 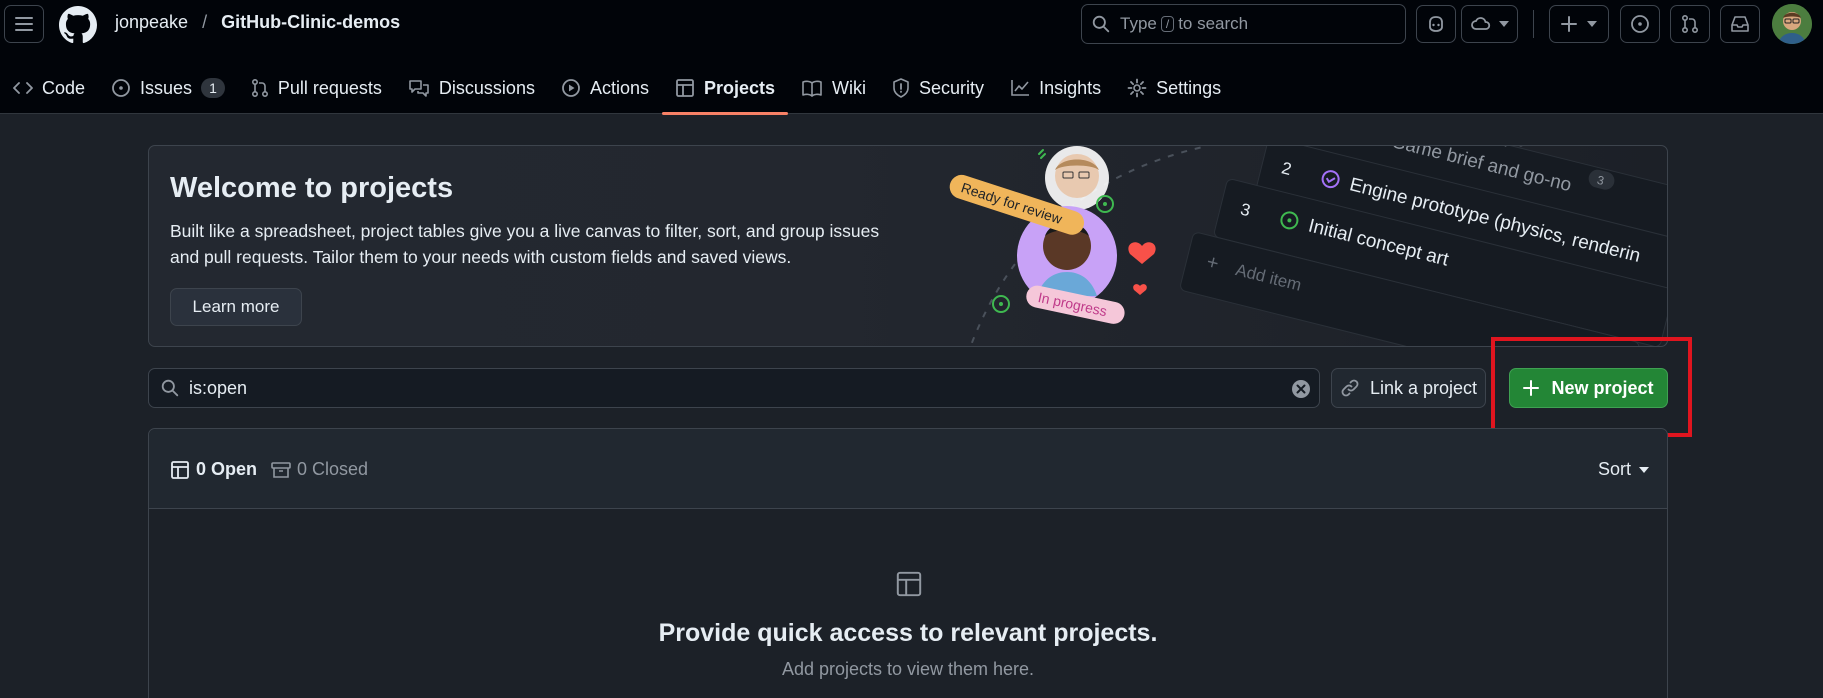 I want to click on tab-label: Wiki, so click(x=849, y=87).